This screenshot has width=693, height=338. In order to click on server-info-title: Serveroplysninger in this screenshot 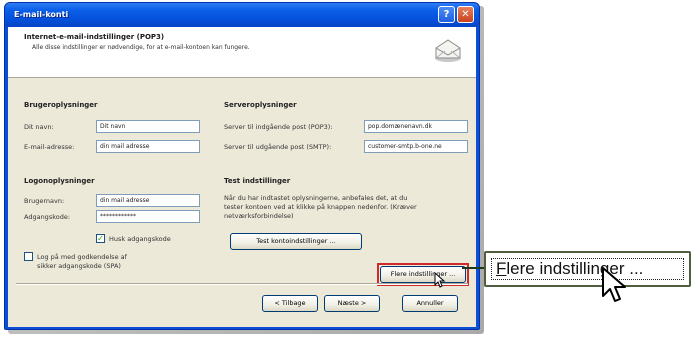, I will do `click(260, 105)`.